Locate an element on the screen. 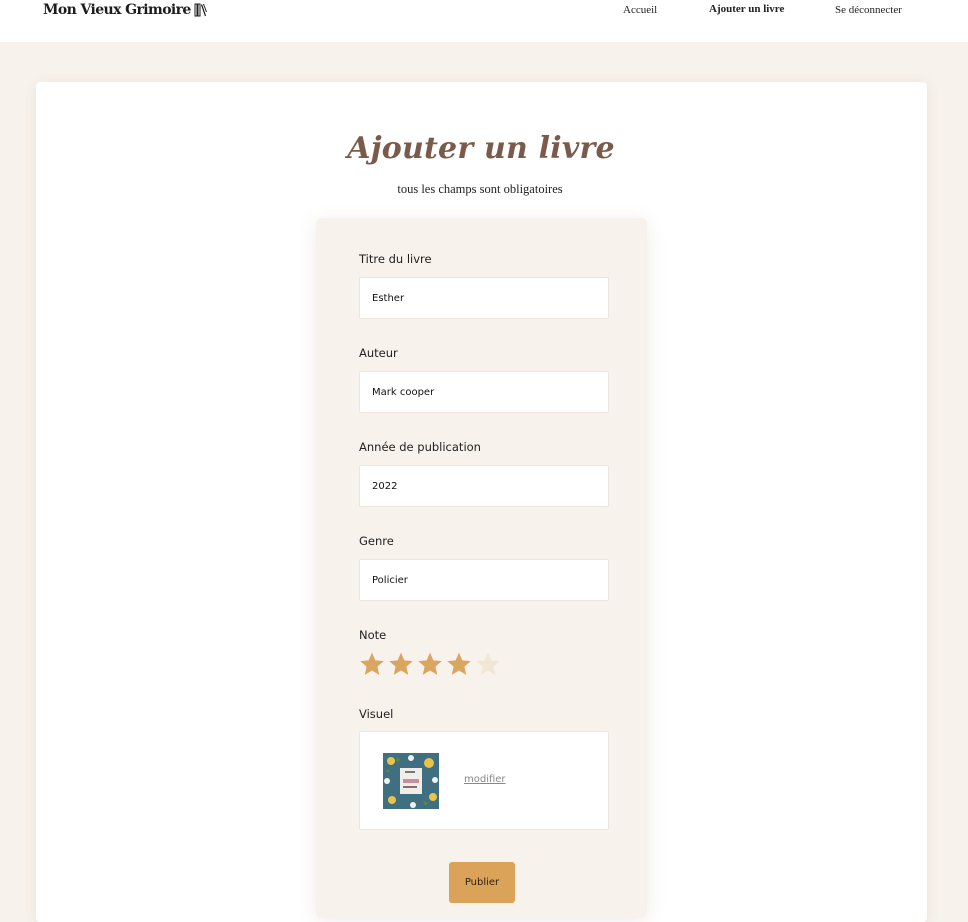  visual-upload-box: modifier is located at coordinates (484, 780).